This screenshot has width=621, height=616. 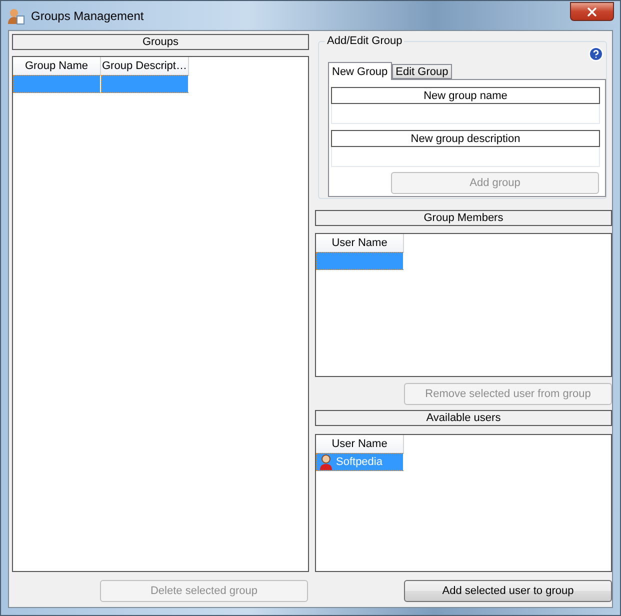 What do you see at coordinates (463, 218) in the screenshot?
I see `section-header: Group Members` at bounding box center [463, 218].